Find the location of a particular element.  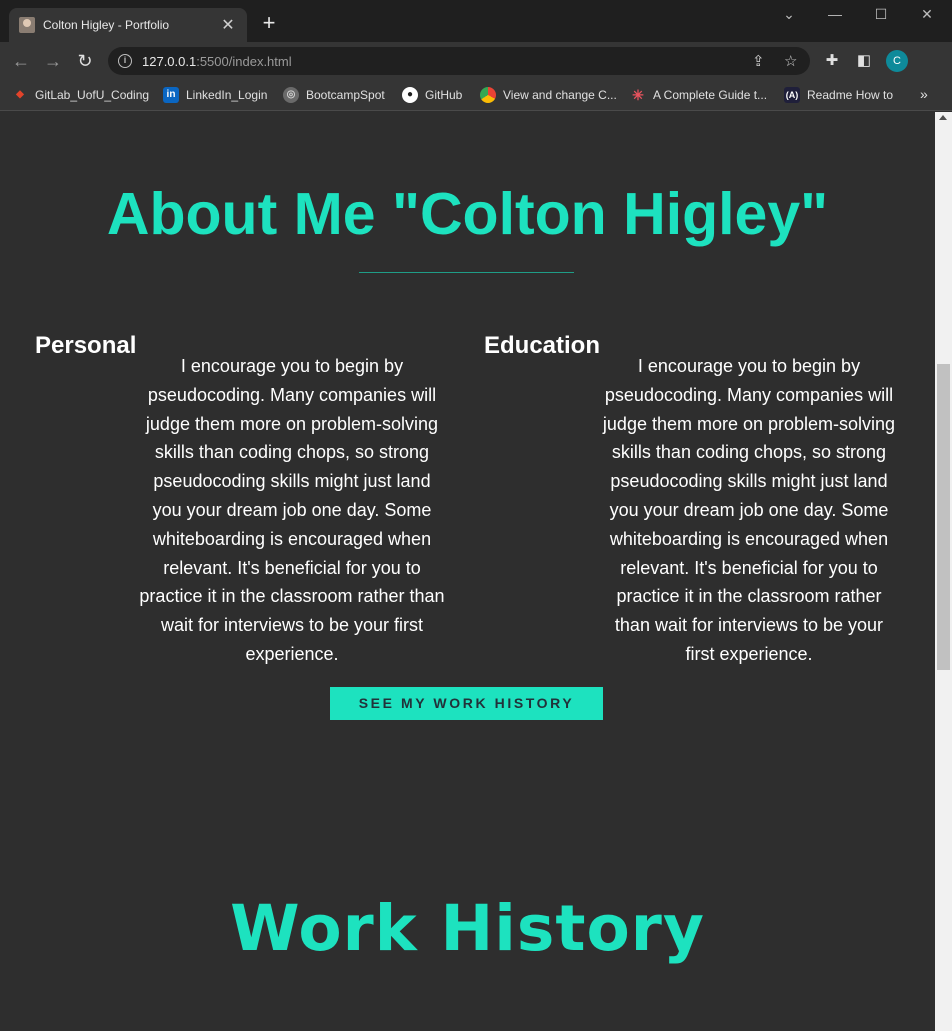

reload-icon: ↻ is located at coordinates (85, 61).